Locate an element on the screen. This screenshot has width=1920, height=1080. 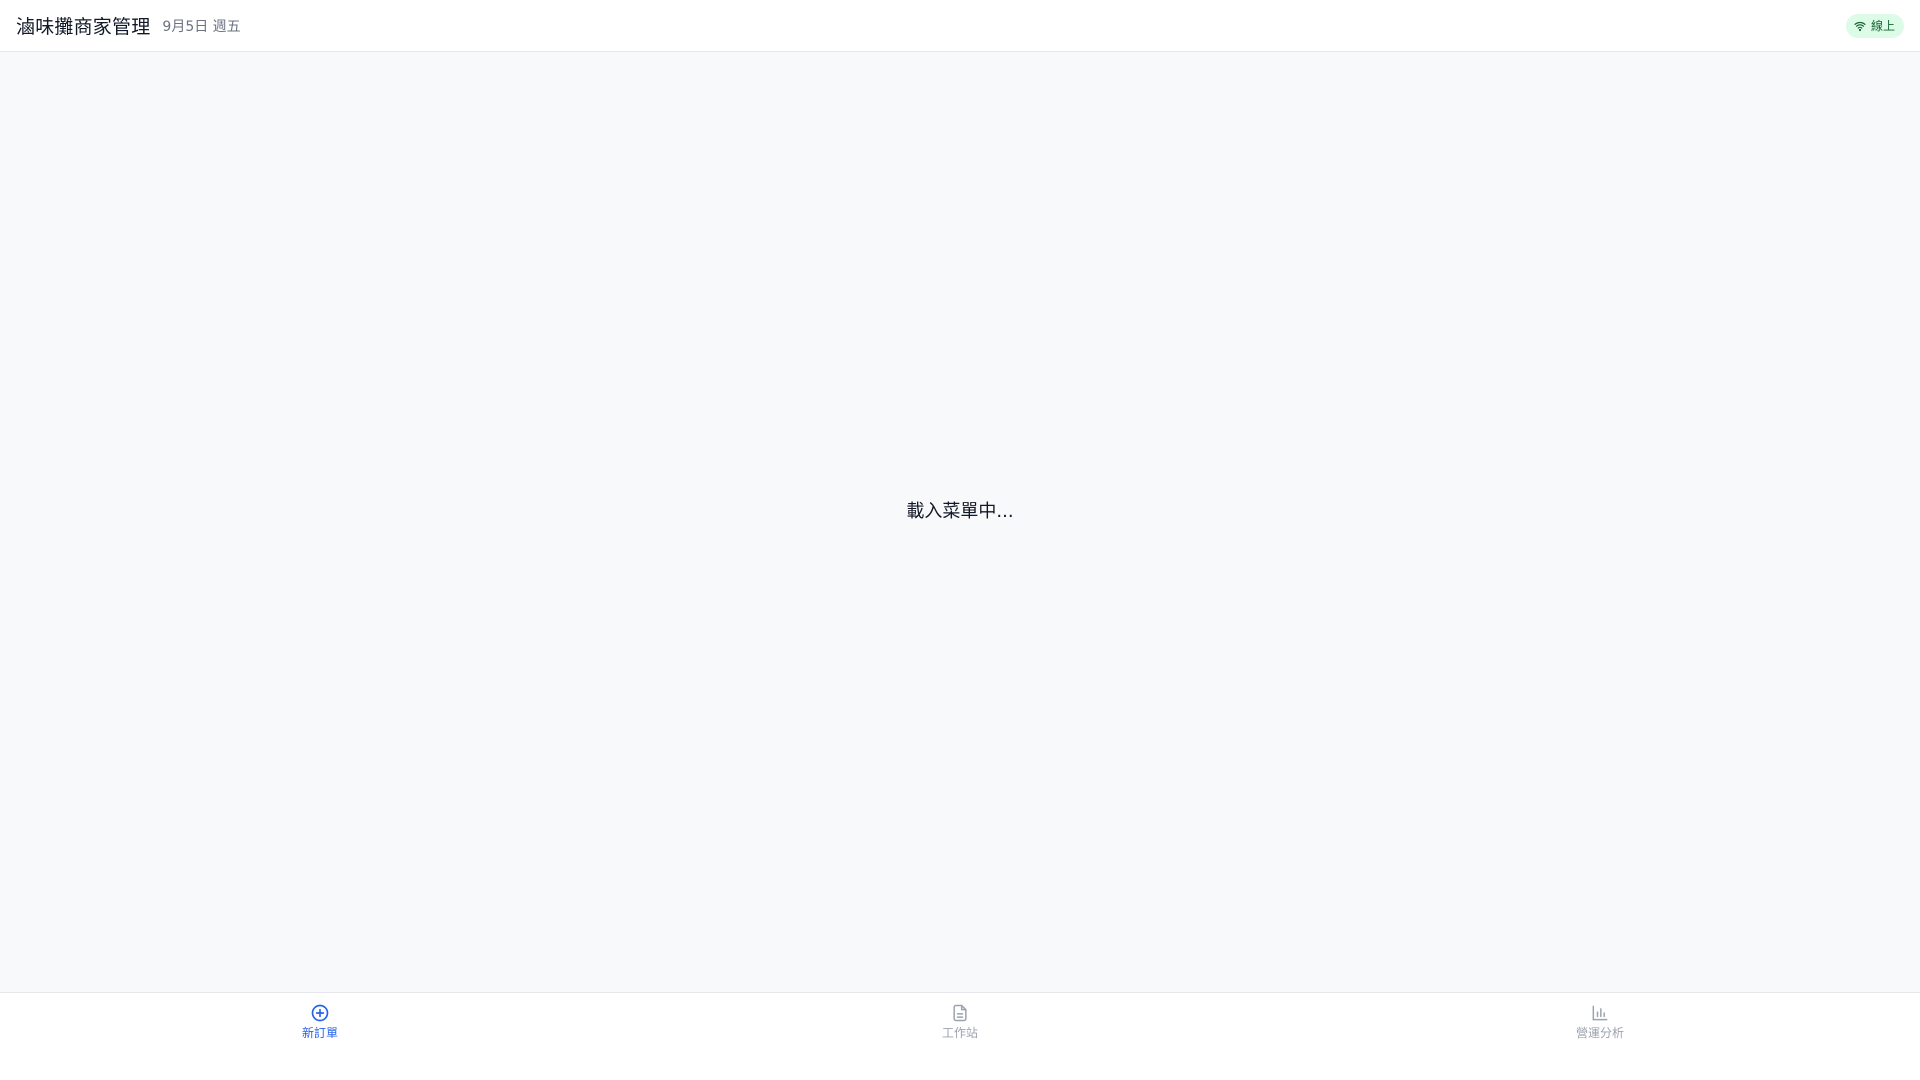
status-label: 線上 is located at coordinates (1882, 26).